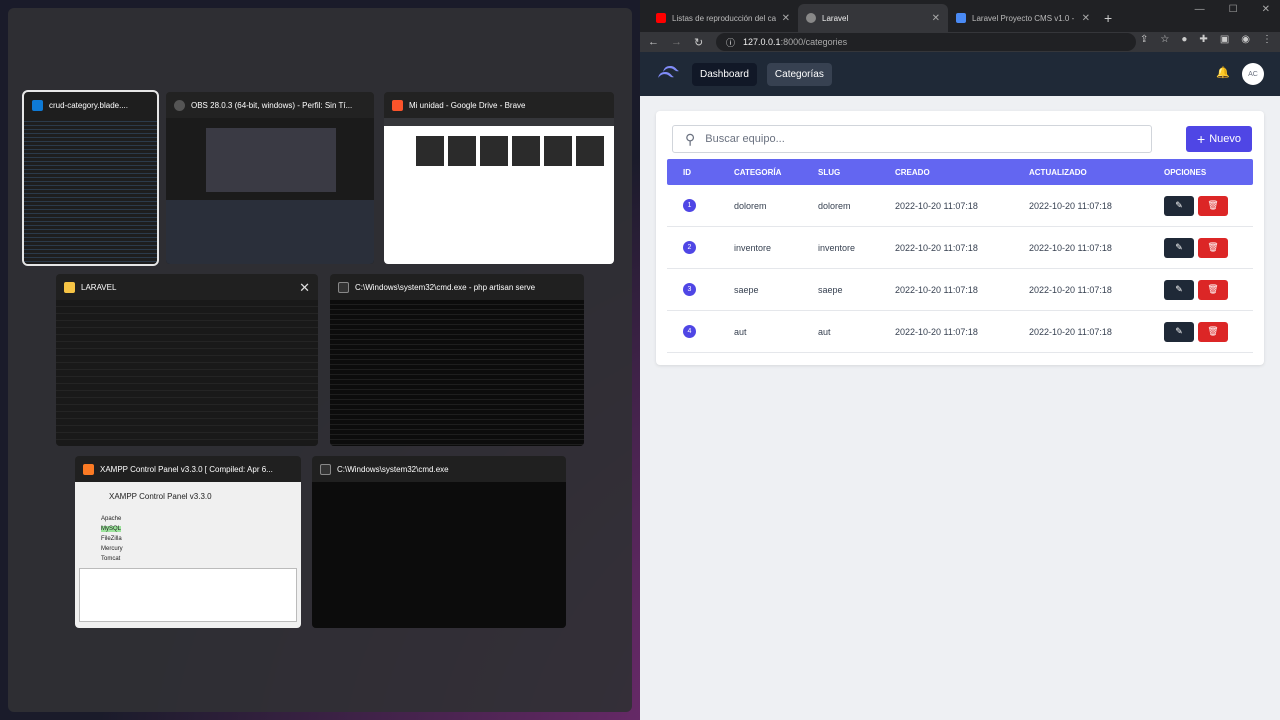 The width and height of the screenshot is (1280, 720). What do you see at coordinates (160, 496) in the screenshot?
I see `xampp-panel-title: XAMPP Control Panel v3.3.0` at bounding box center [160, 496].